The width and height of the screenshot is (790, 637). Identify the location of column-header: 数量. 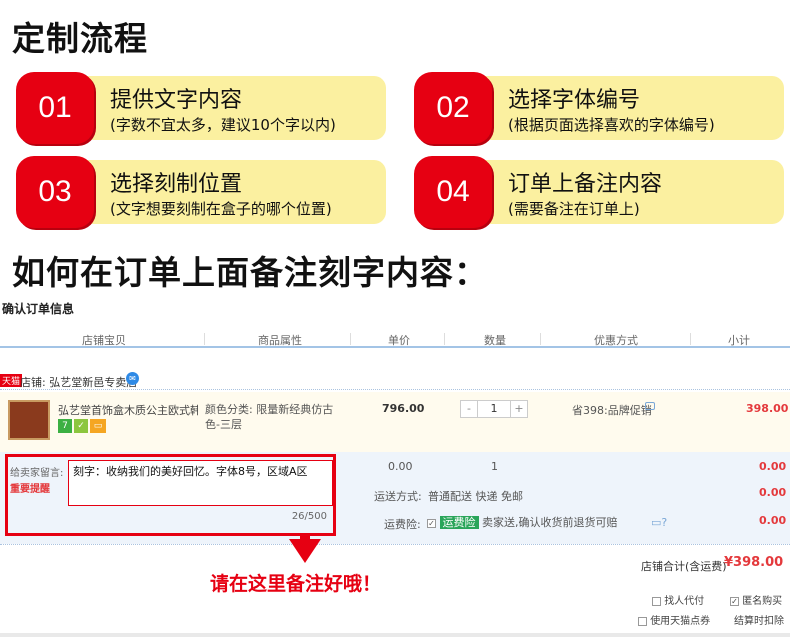
(495, 340).